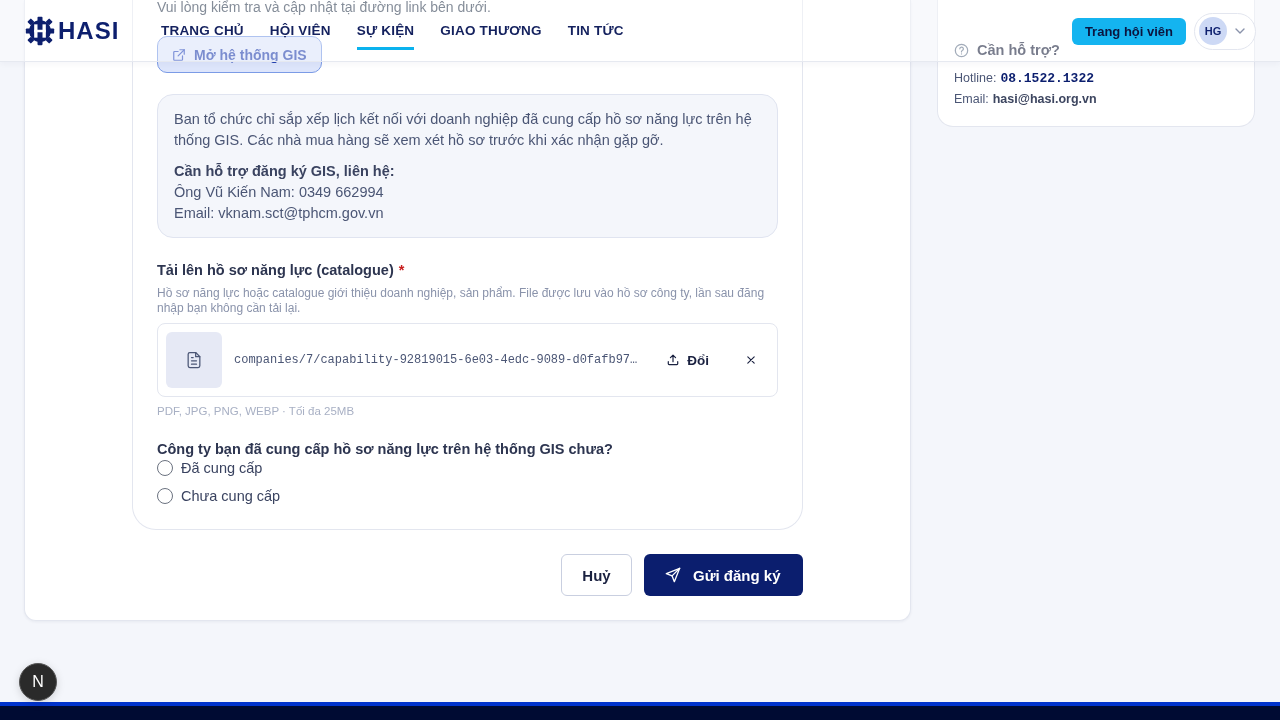 The width and height of the screenshot is (1280, 720). What do you see at coordinates (1044, 99) in the screenshot?
I see `support-email: hasi@hasi.org.vn` at bounding box center [1044, 99].